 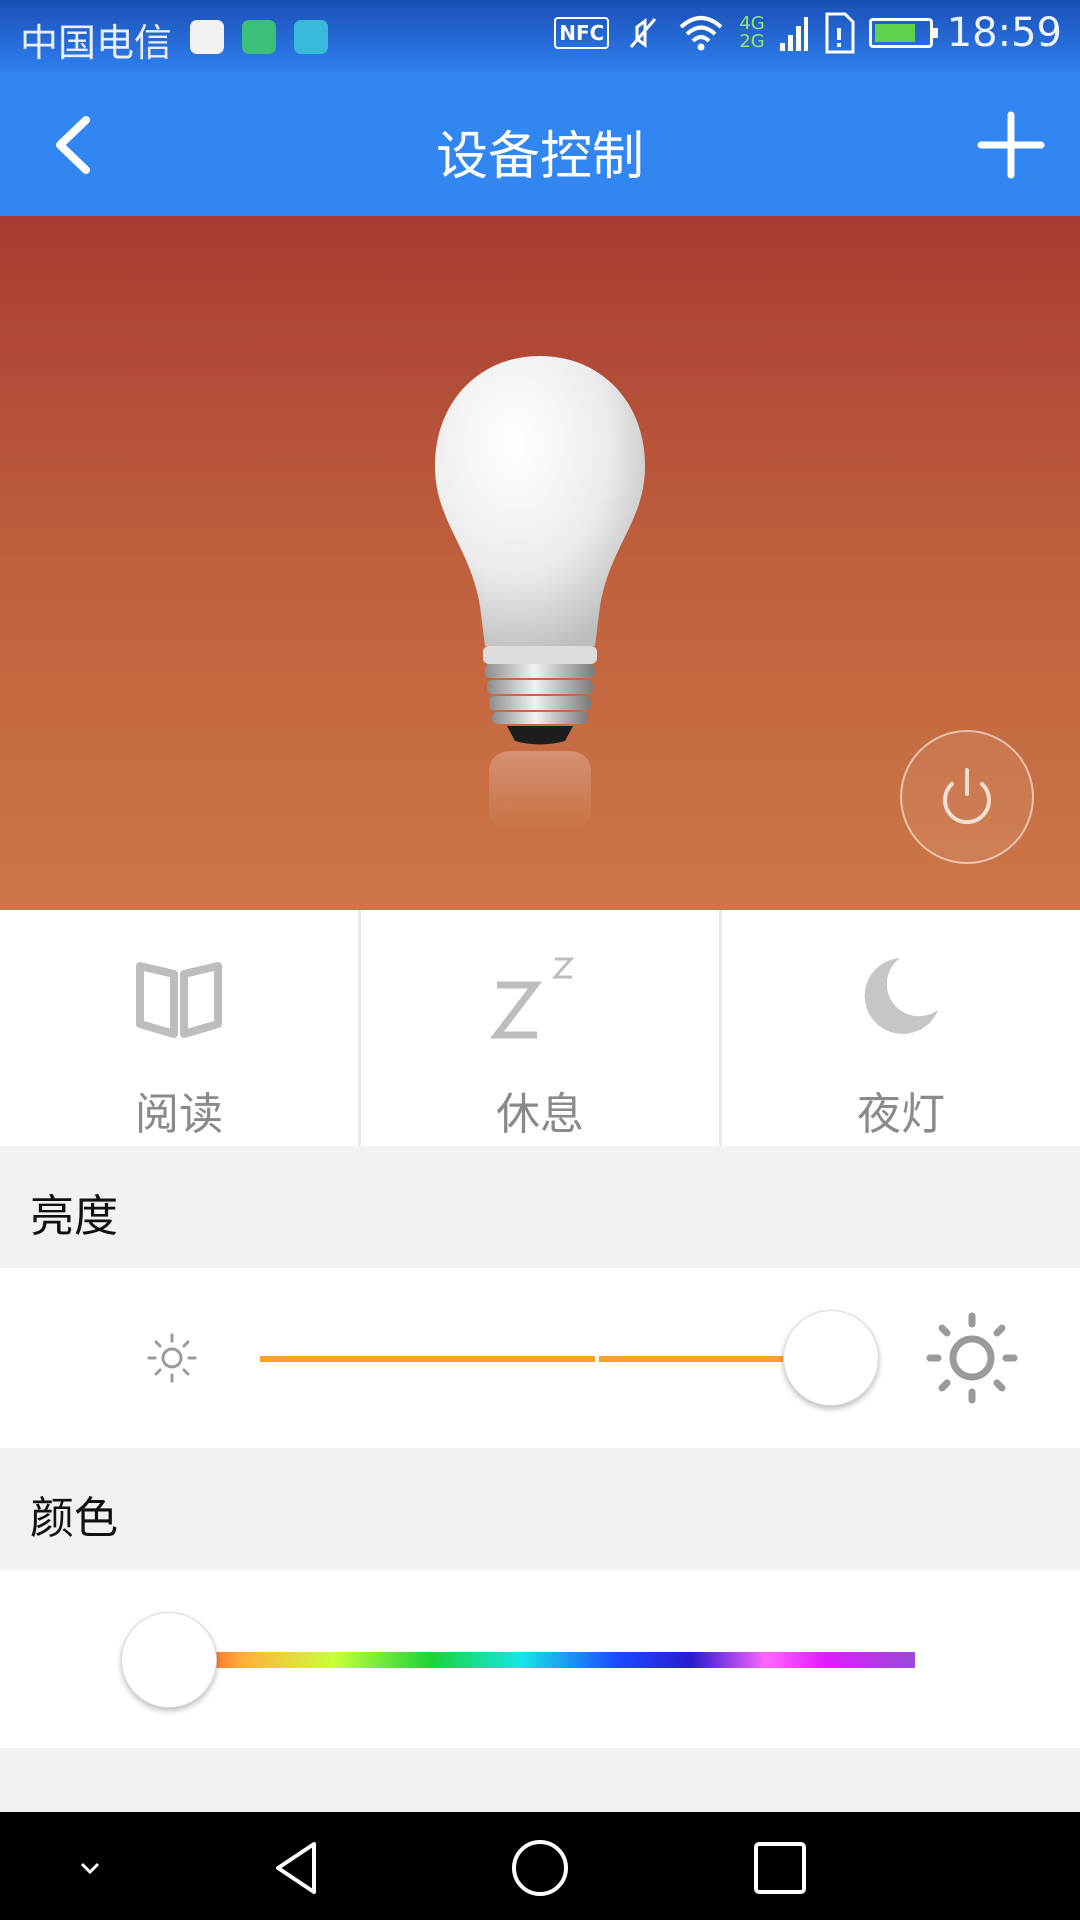 I want to click on nav-back-button, so click(x=298, y=1868).